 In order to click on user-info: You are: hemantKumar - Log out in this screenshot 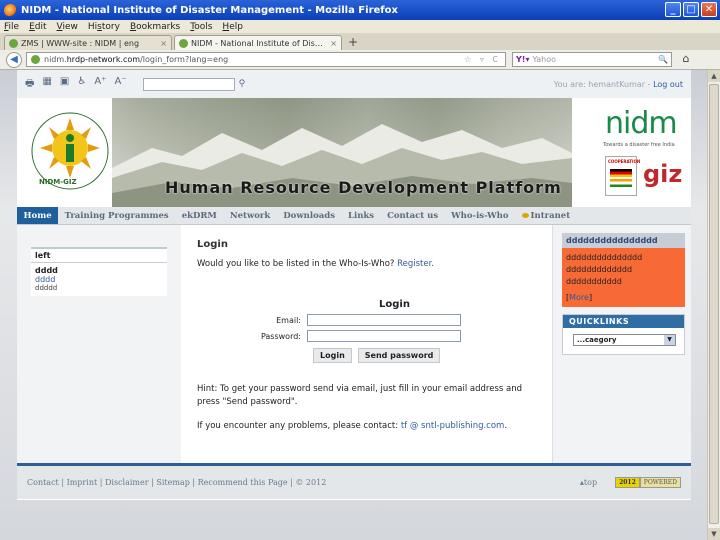, I will do `click(618, 84)`.